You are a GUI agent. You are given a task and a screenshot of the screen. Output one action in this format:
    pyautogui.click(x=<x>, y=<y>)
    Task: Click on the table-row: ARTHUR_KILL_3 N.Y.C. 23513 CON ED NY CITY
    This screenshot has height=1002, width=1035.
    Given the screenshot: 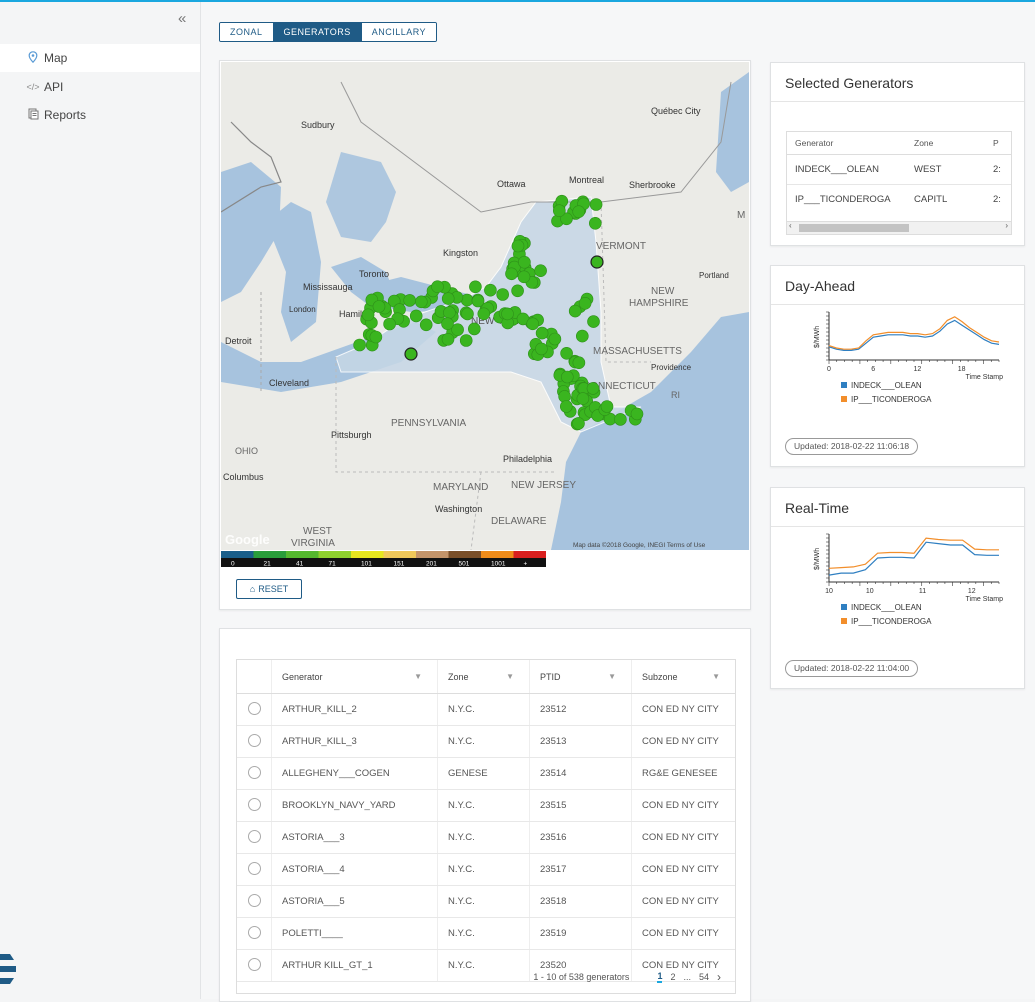 What is the action you would take?
    pyautogui.click(x=486, y=741)
    